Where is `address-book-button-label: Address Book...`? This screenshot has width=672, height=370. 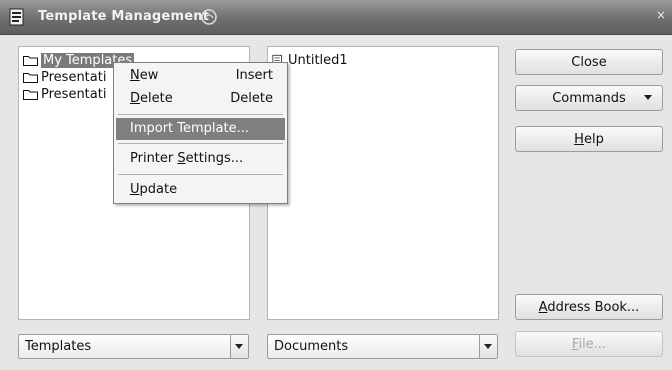
address-book-button-label: Address Book... is located at coordinates (589, 307).